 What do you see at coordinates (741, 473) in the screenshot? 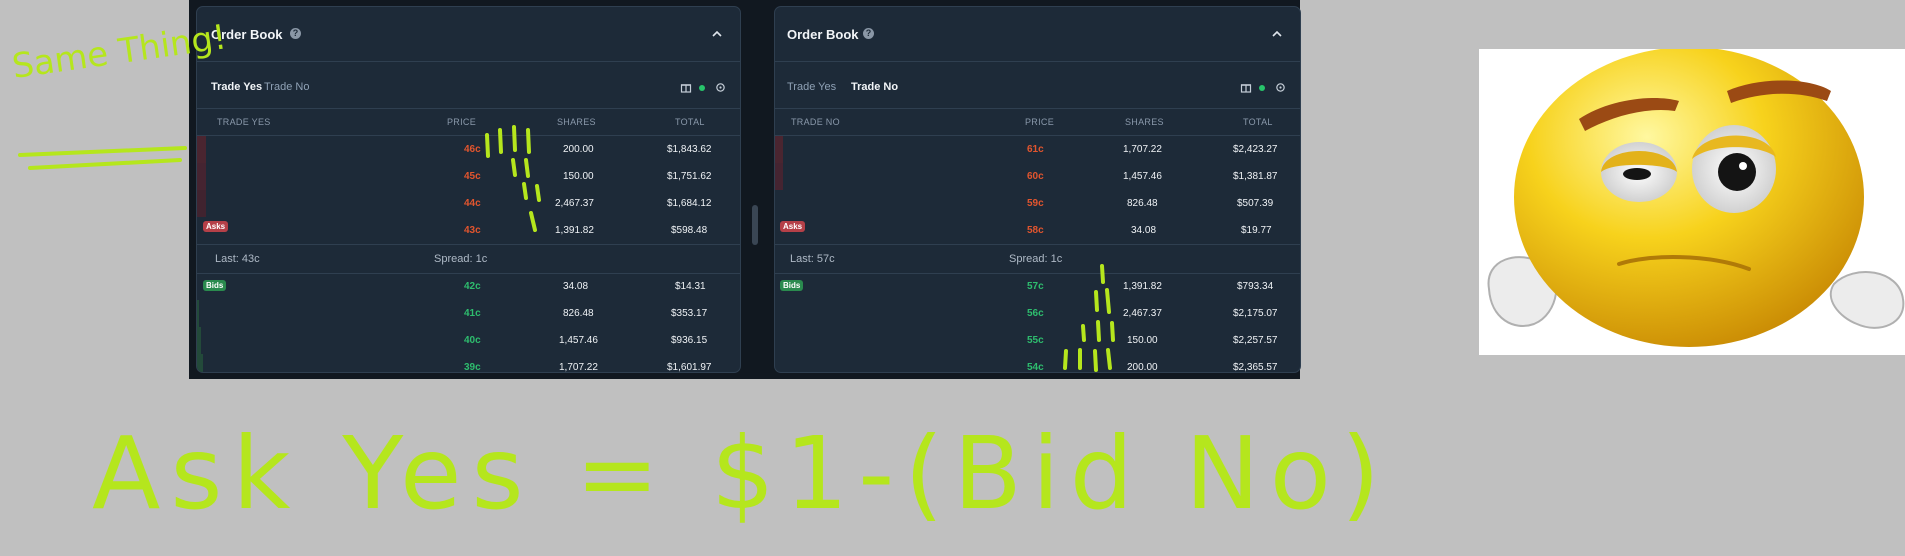
I see `annotation-formula: Ask Yes = $1-(Bid No)` at bounding box center [741, 473].